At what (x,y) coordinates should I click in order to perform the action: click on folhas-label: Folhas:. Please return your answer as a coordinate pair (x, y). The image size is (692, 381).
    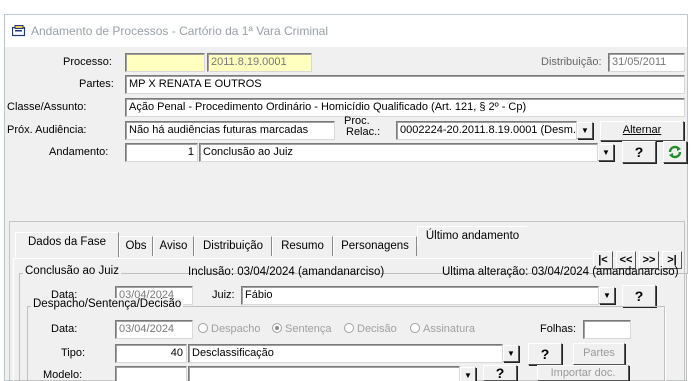
    Looking at the image, I should click on (558, 329).